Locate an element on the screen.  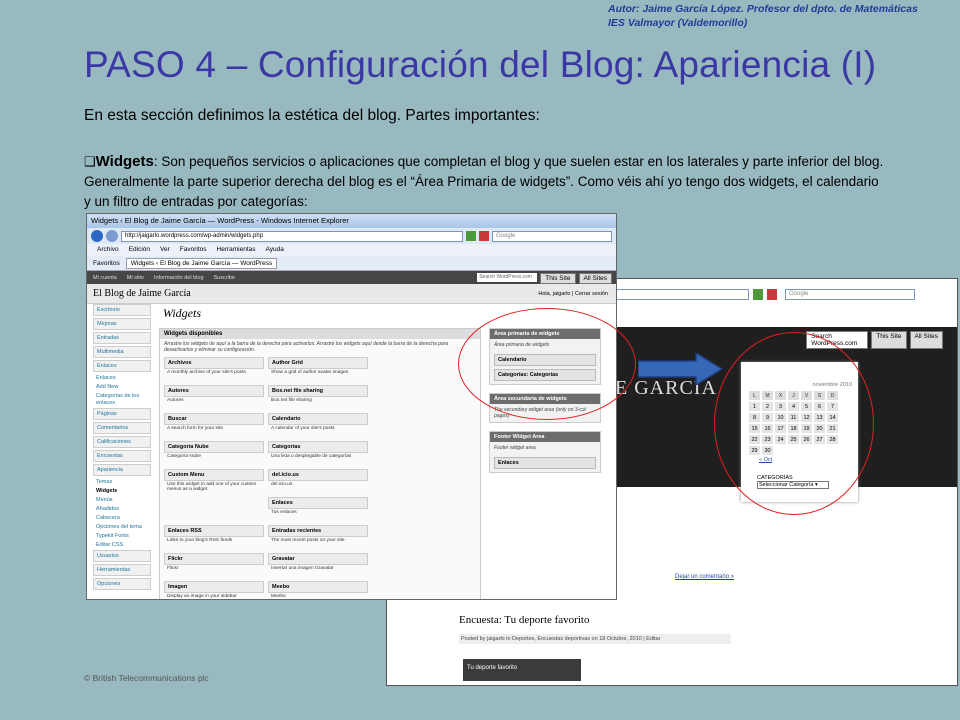
comment-link: Dejar un comentario » is located at coordinates (704, 577).